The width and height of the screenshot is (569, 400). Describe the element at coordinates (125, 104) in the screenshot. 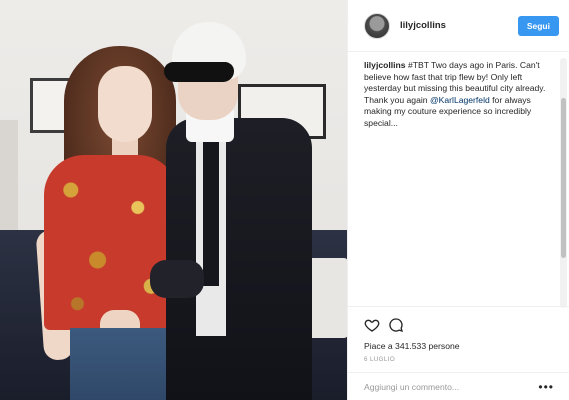

I see `woman-figure-face` at that location.